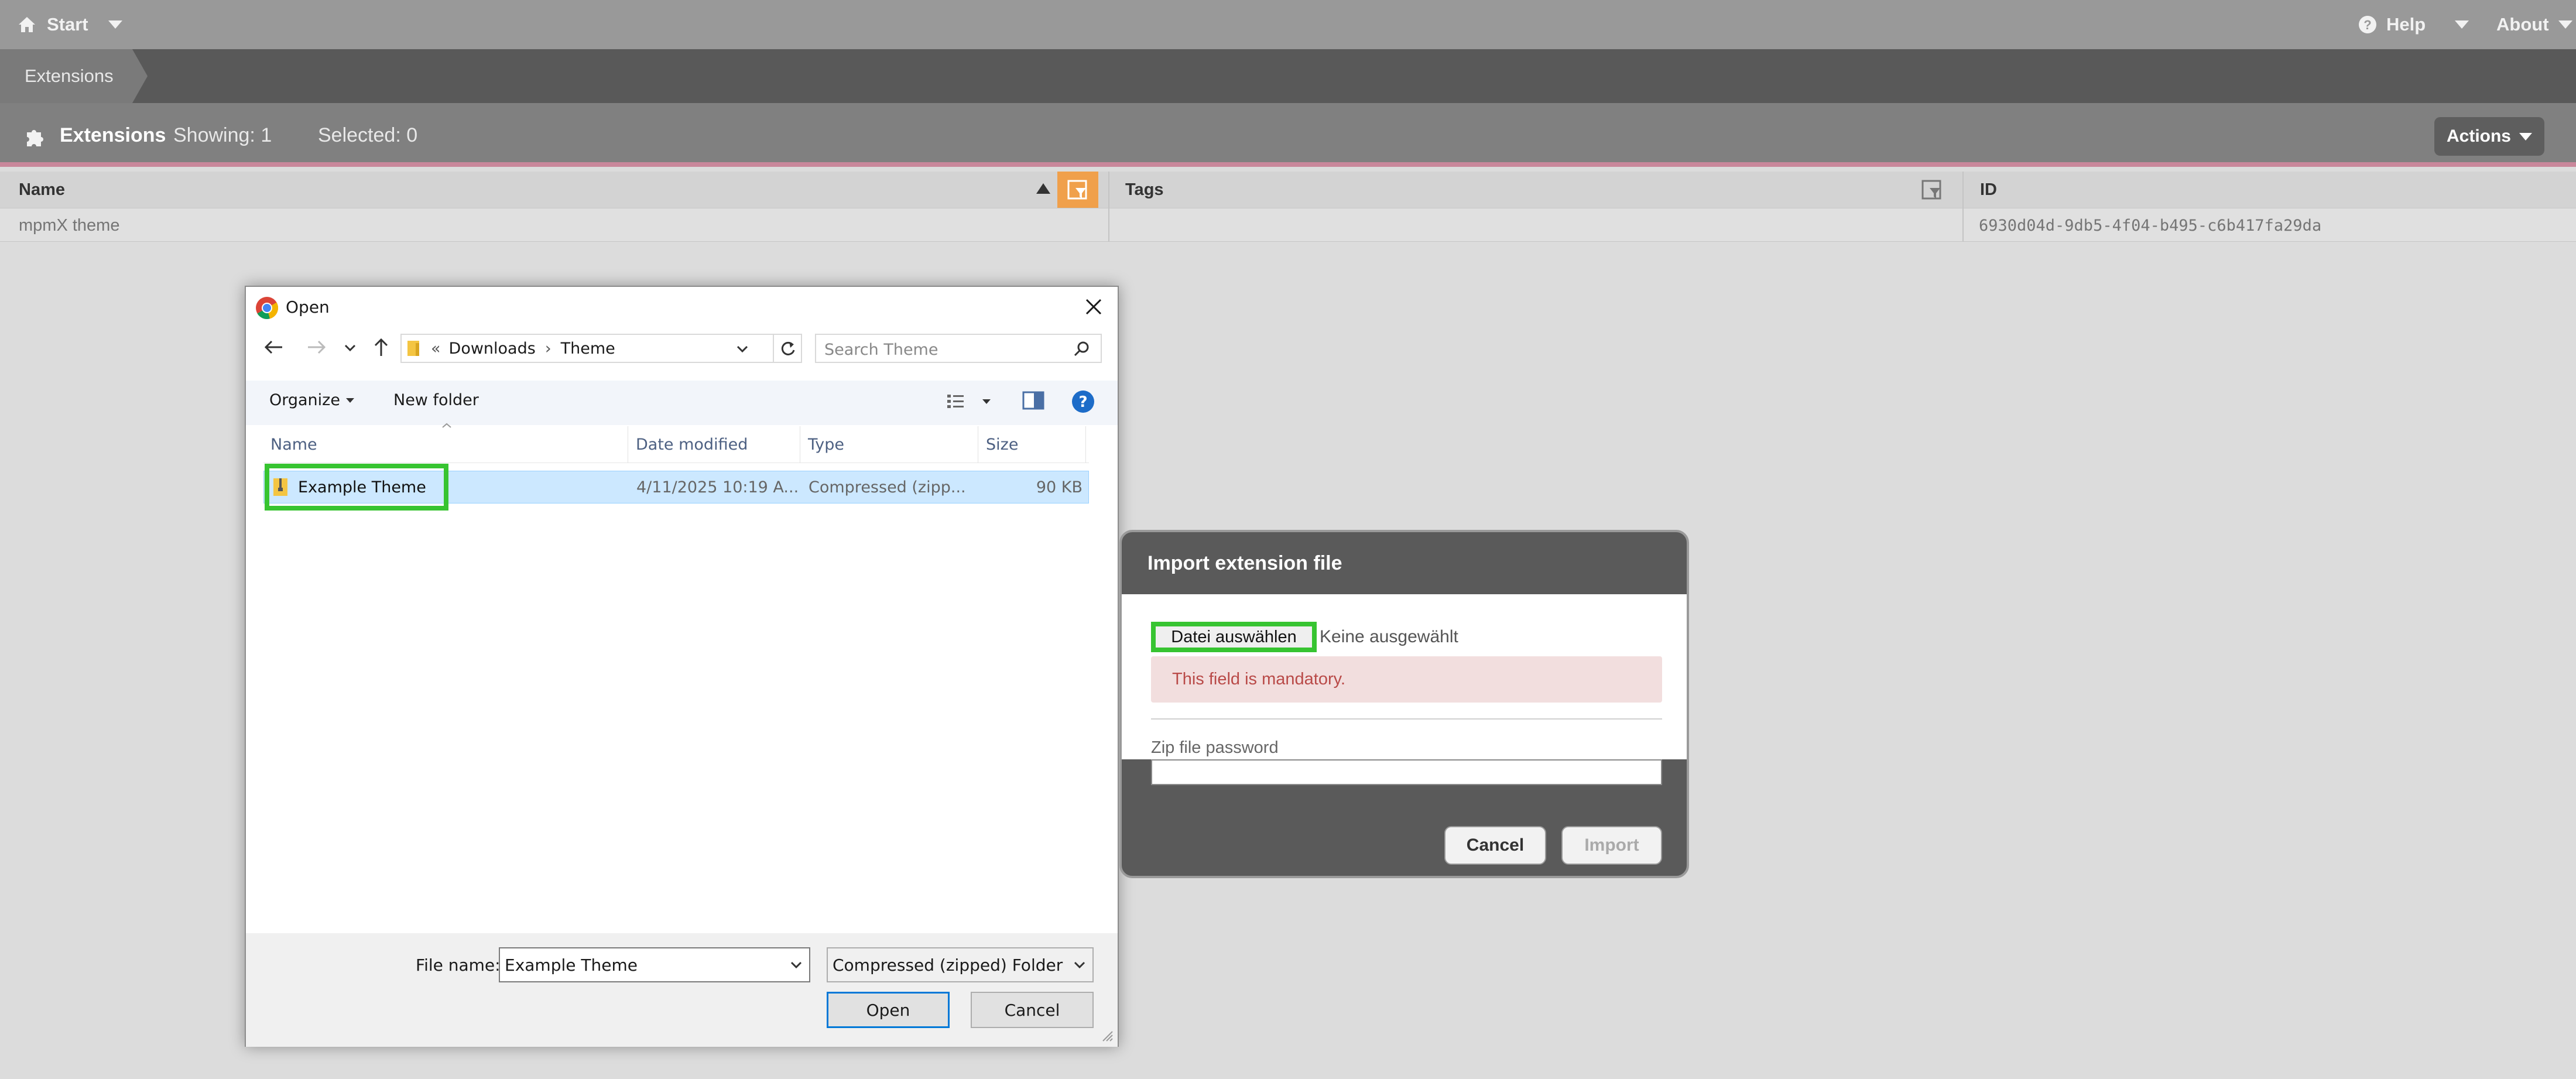  I want to click on command-bar: Organize New folder ?, so click(682, 403).